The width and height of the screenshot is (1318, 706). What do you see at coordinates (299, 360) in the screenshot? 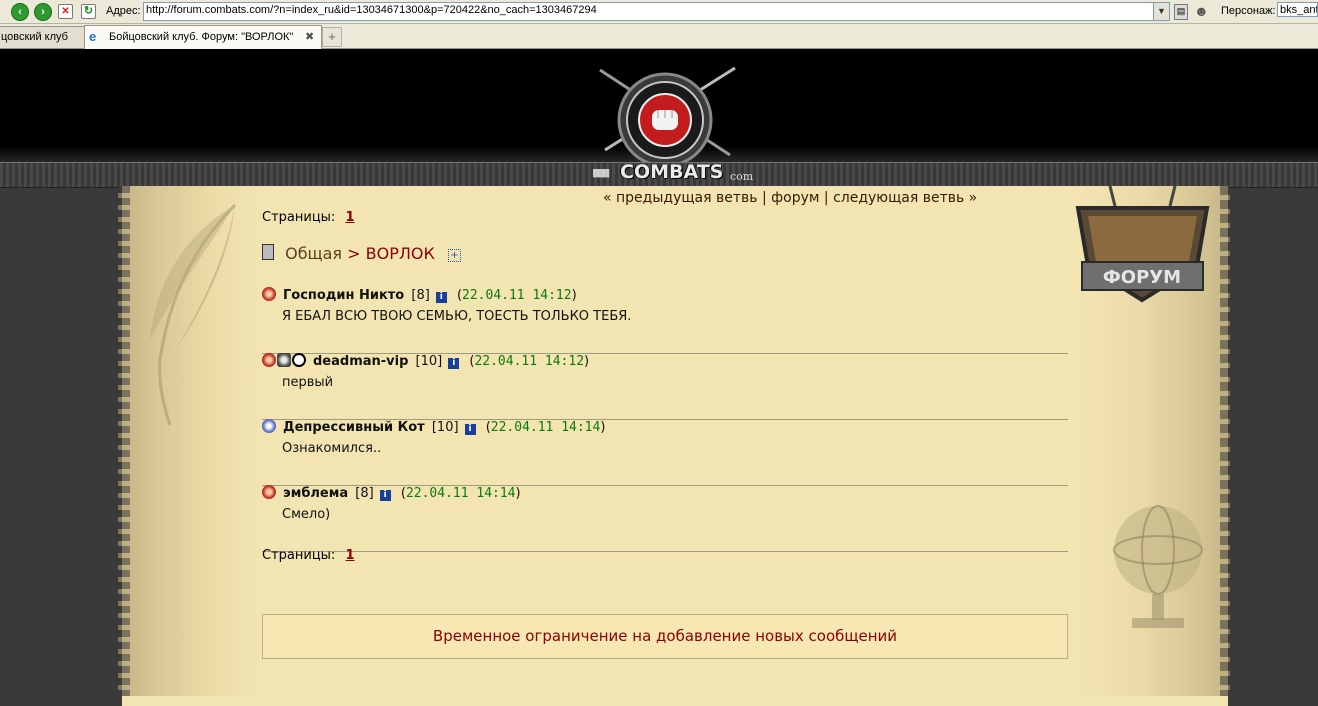
I see `ring-badge-icon` at bounding box center [299, 360].